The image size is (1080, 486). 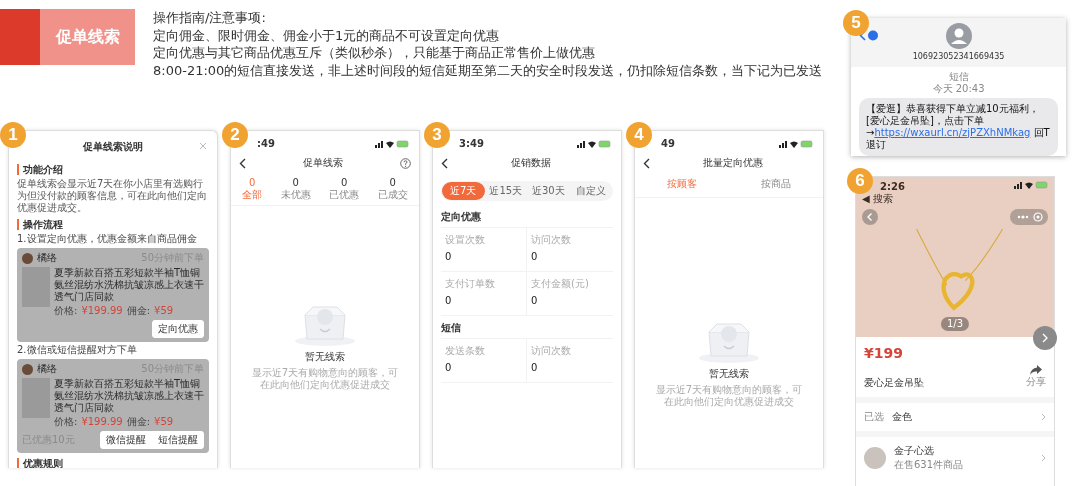 What do you see at coordinates (20, 37) in the screenshot?
I see `accent-bar` at bounding box center [20, 37].